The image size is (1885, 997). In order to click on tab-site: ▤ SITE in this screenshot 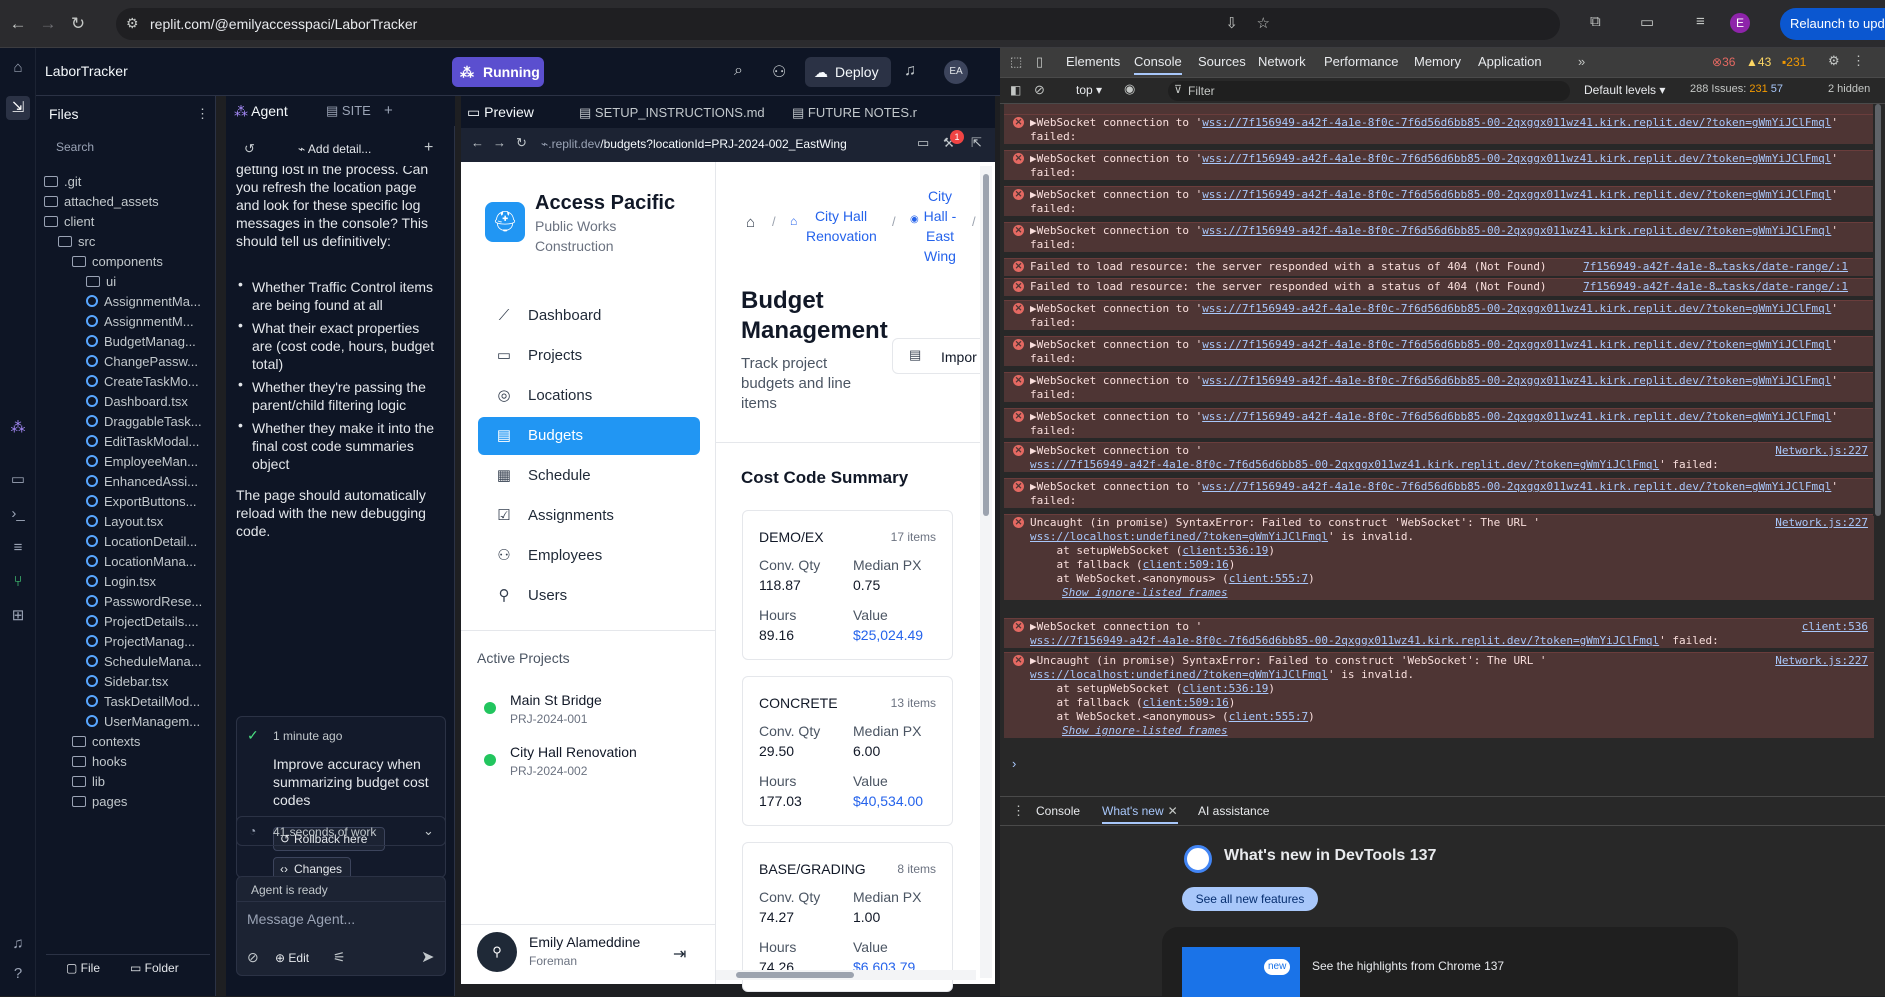, I will do `click(348, 111)`.